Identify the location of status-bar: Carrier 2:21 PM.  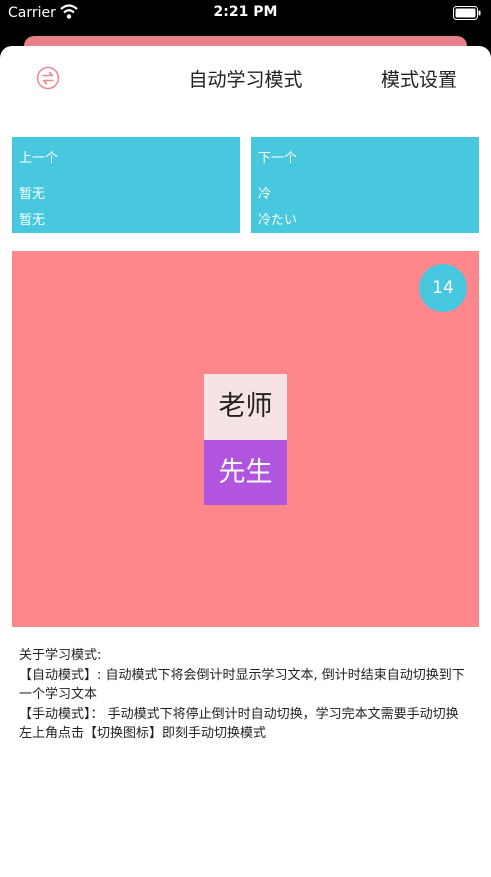
(245, 14).